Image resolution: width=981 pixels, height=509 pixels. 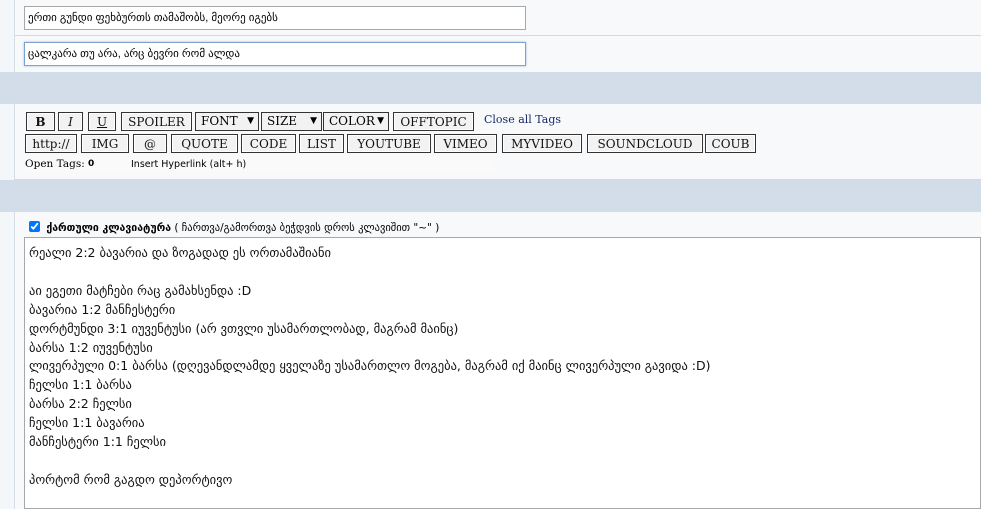 I want to click on size-select-label: SIZE, so click(x=282, y=121).